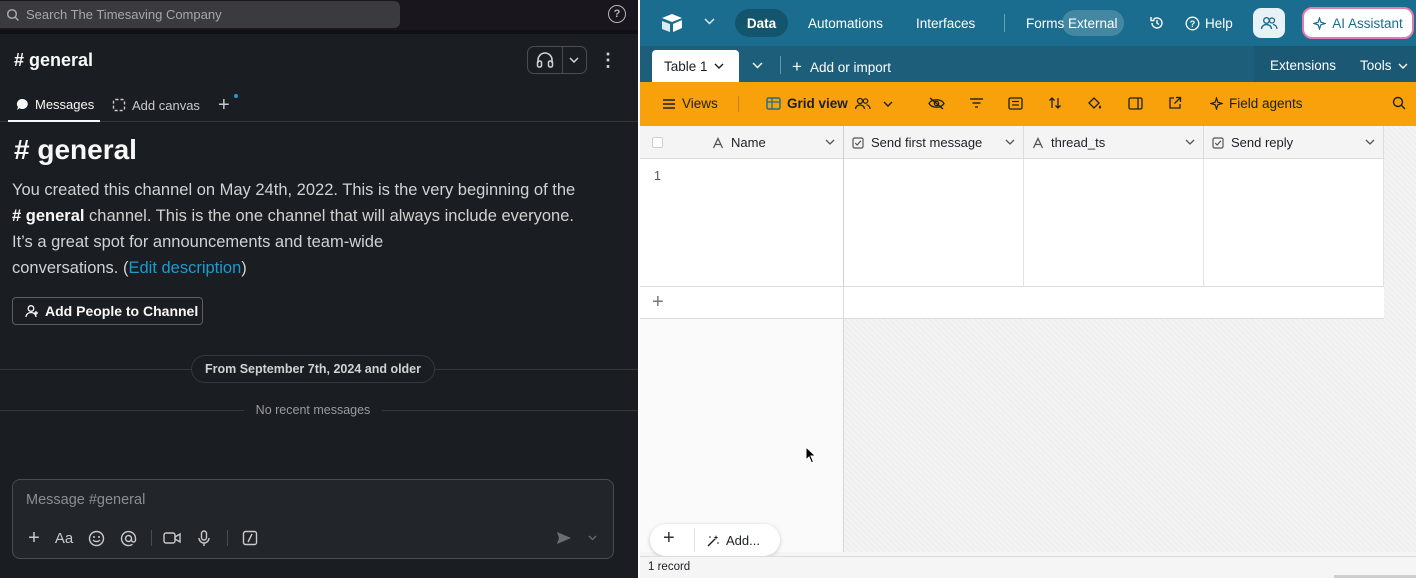 This screenshot has height=578, width=1416. Describe the element at coordinates (1114, 142) in the screenshot. I see `column-header-thread-ts: thread_ts` at that location.